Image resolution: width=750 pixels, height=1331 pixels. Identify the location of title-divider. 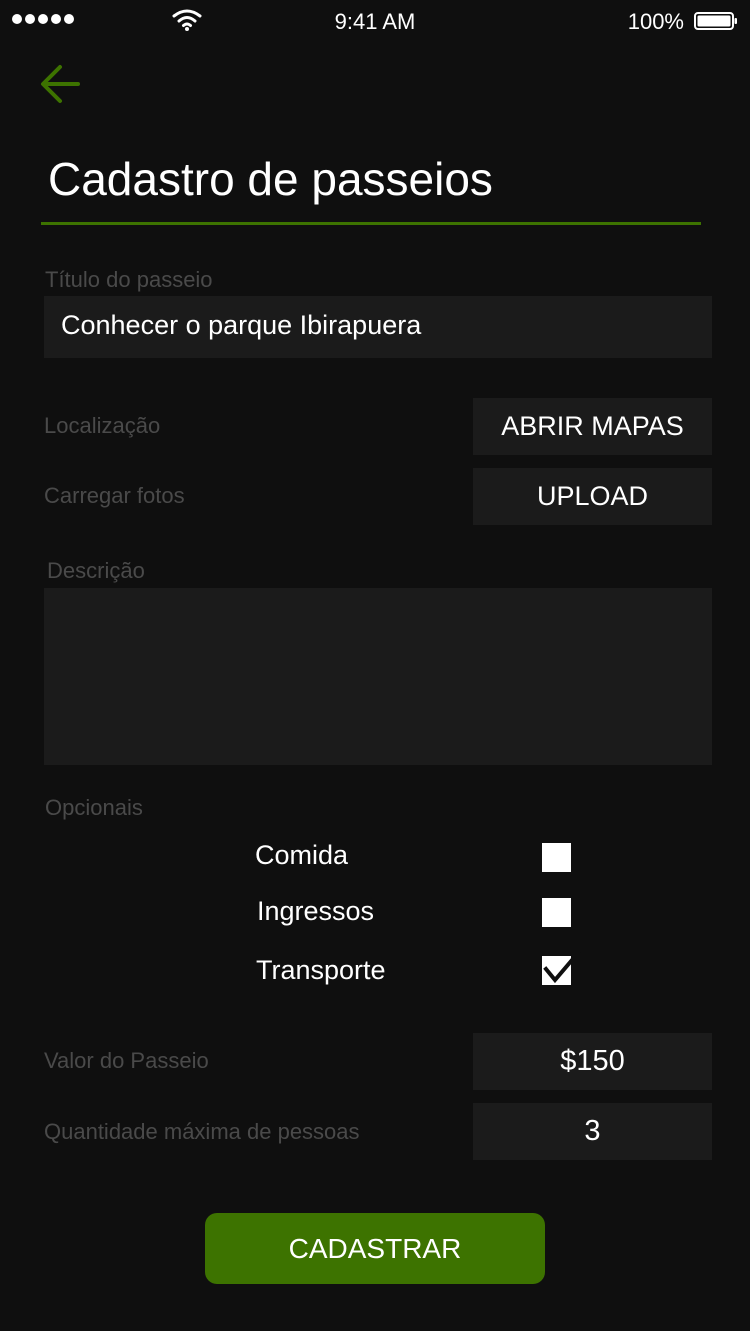
(371, 223).